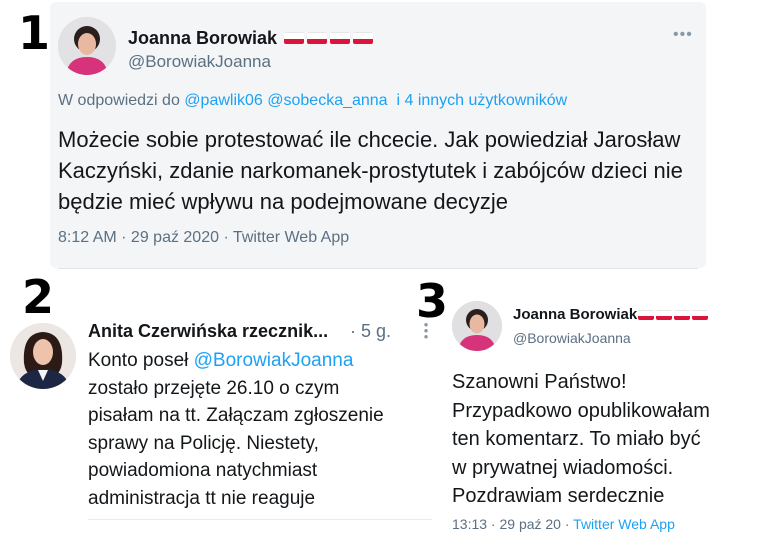  Describe the element at coordinates (203, 238) in the screenshot. I see `tweet-timestamp: 8:12 AM · 29 paź 2020 · Twitter Web App` at that location.